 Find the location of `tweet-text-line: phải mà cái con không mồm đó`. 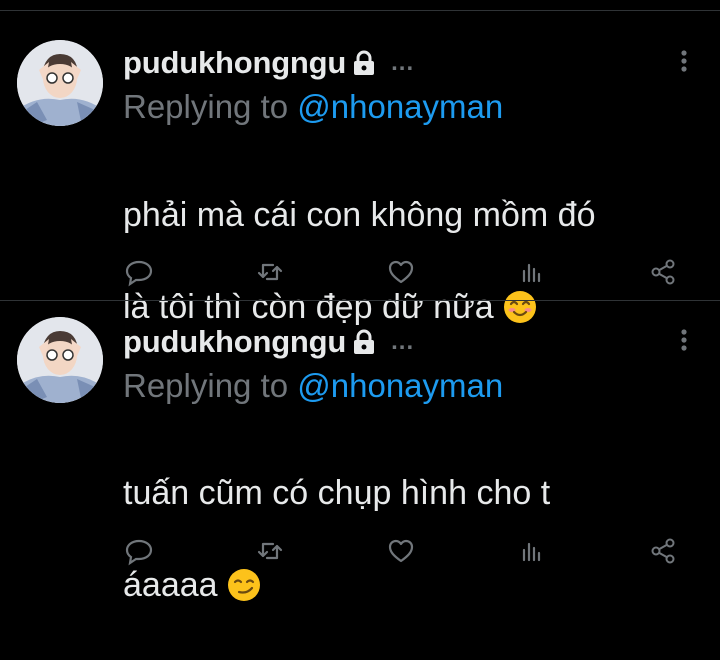

tweet-text-line: phải mà cái con không mồm đó is located at coordinates (359, 215).